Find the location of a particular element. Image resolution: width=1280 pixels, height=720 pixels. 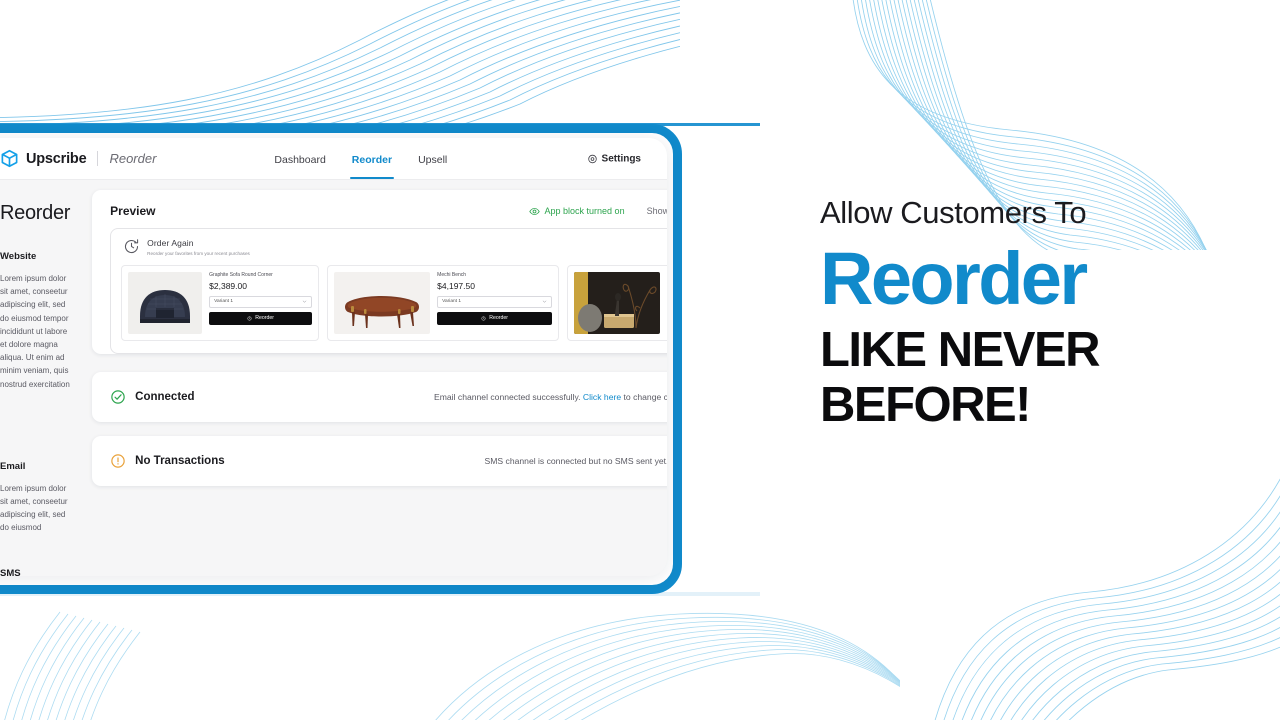

page-title: Reorder is located at coordinates (35, 213).